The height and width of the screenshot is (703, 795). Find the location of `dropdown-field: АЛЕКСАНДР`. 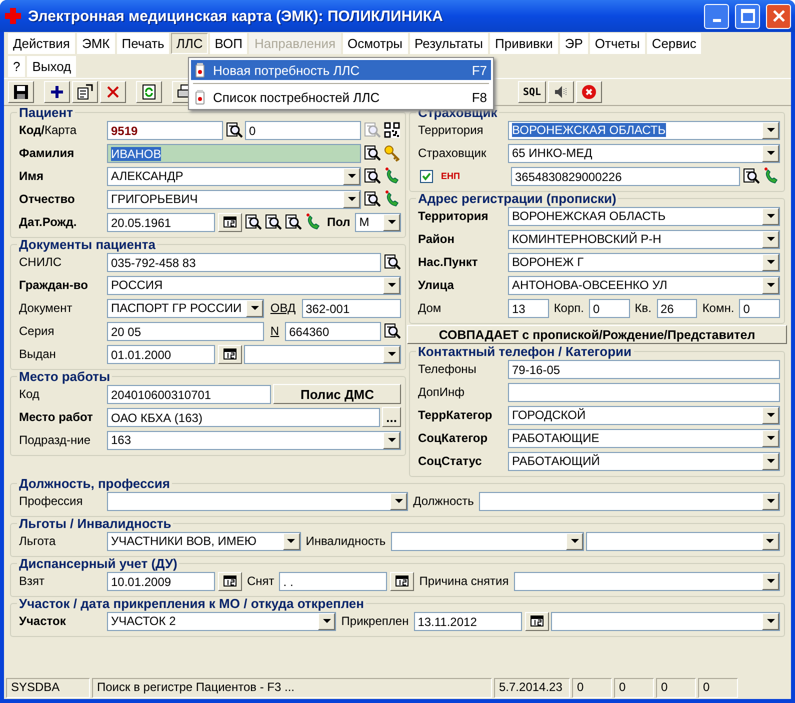

dropdown-field: АЛЕКСАНДР is located at coordinates (234, 176).